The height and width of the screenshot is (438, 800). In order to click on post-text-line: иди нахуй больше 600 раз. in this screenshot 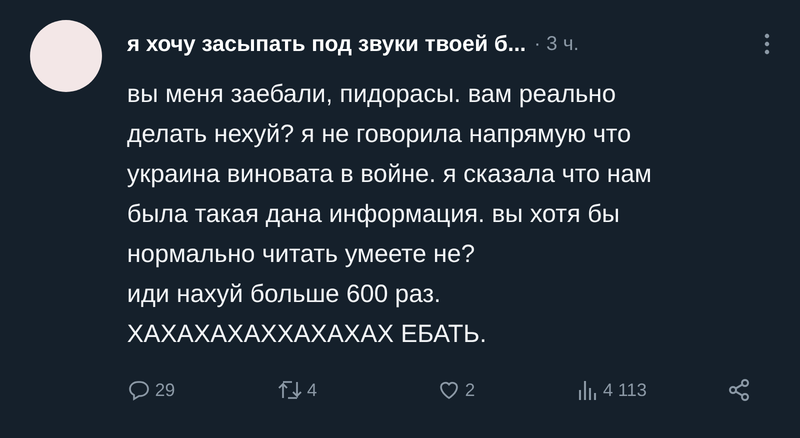, I will do `click(284, 294)`.